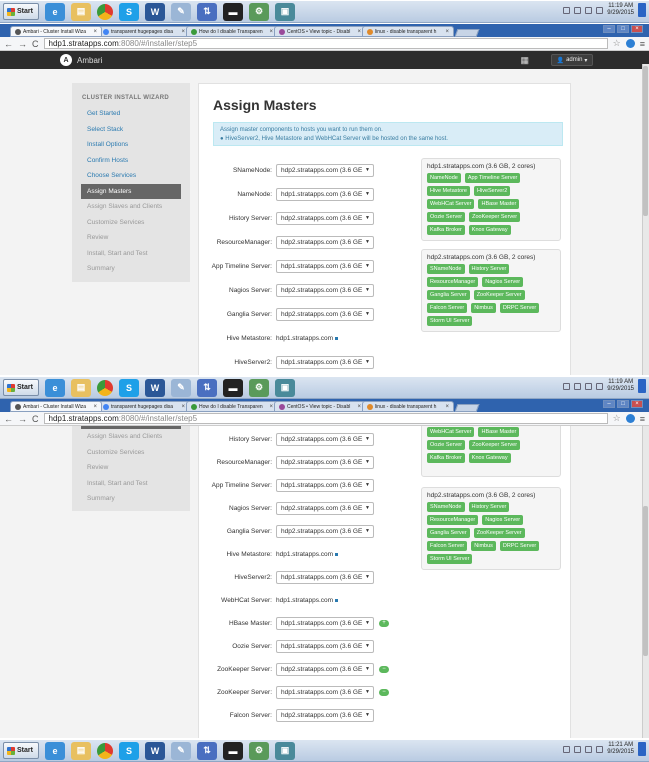  What do you see at coordinates (609, 404) in the screenshot?
I see `minimize-icon: –` at bounding box center [609, 404].